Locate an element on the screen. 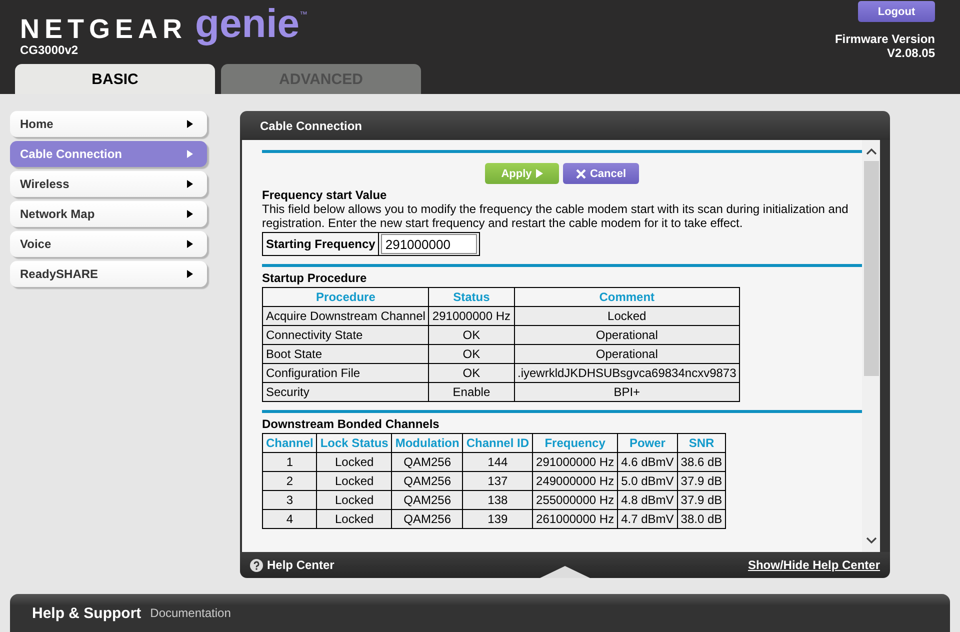 The image size is (960, 632). trademark-sign: ™ is located at coordinates (304, 14).